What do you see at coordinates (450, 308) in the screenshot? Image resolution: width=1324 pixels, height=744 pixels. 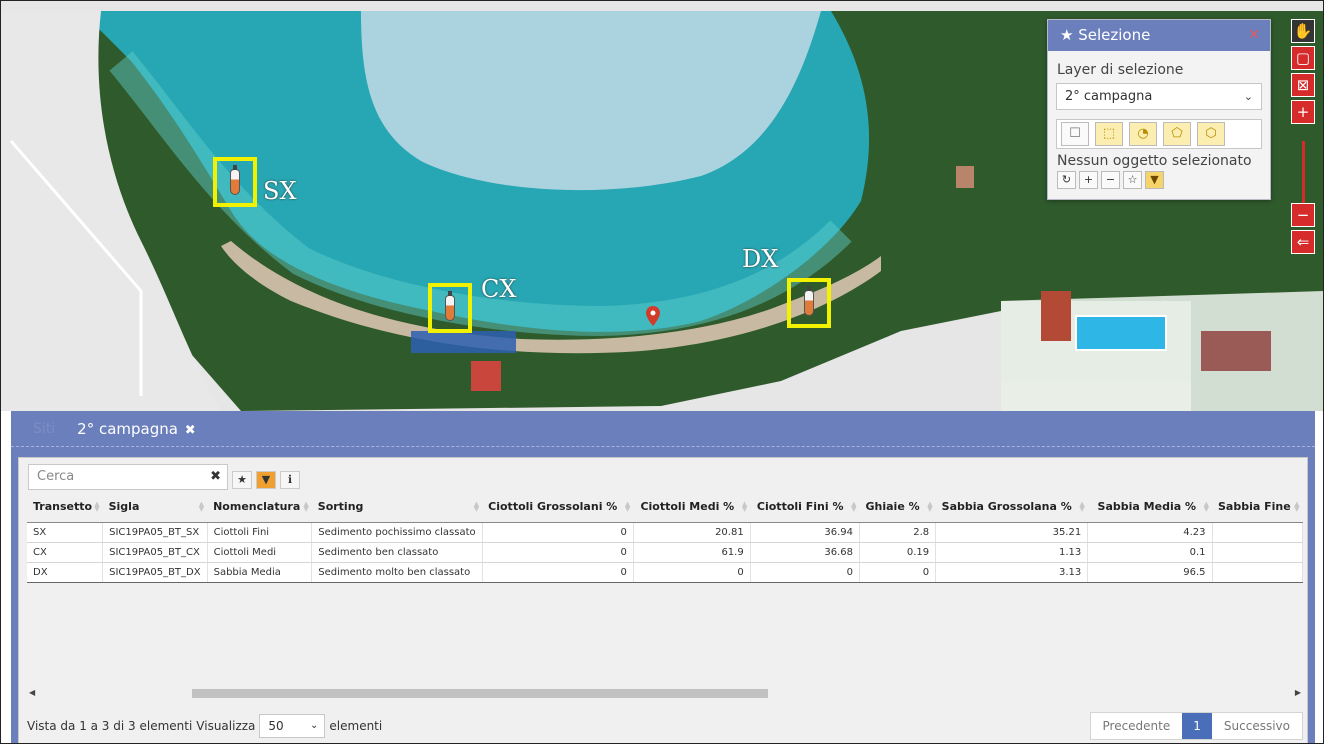 I see `transect-marker-cx` at bounding box center [450, 308].